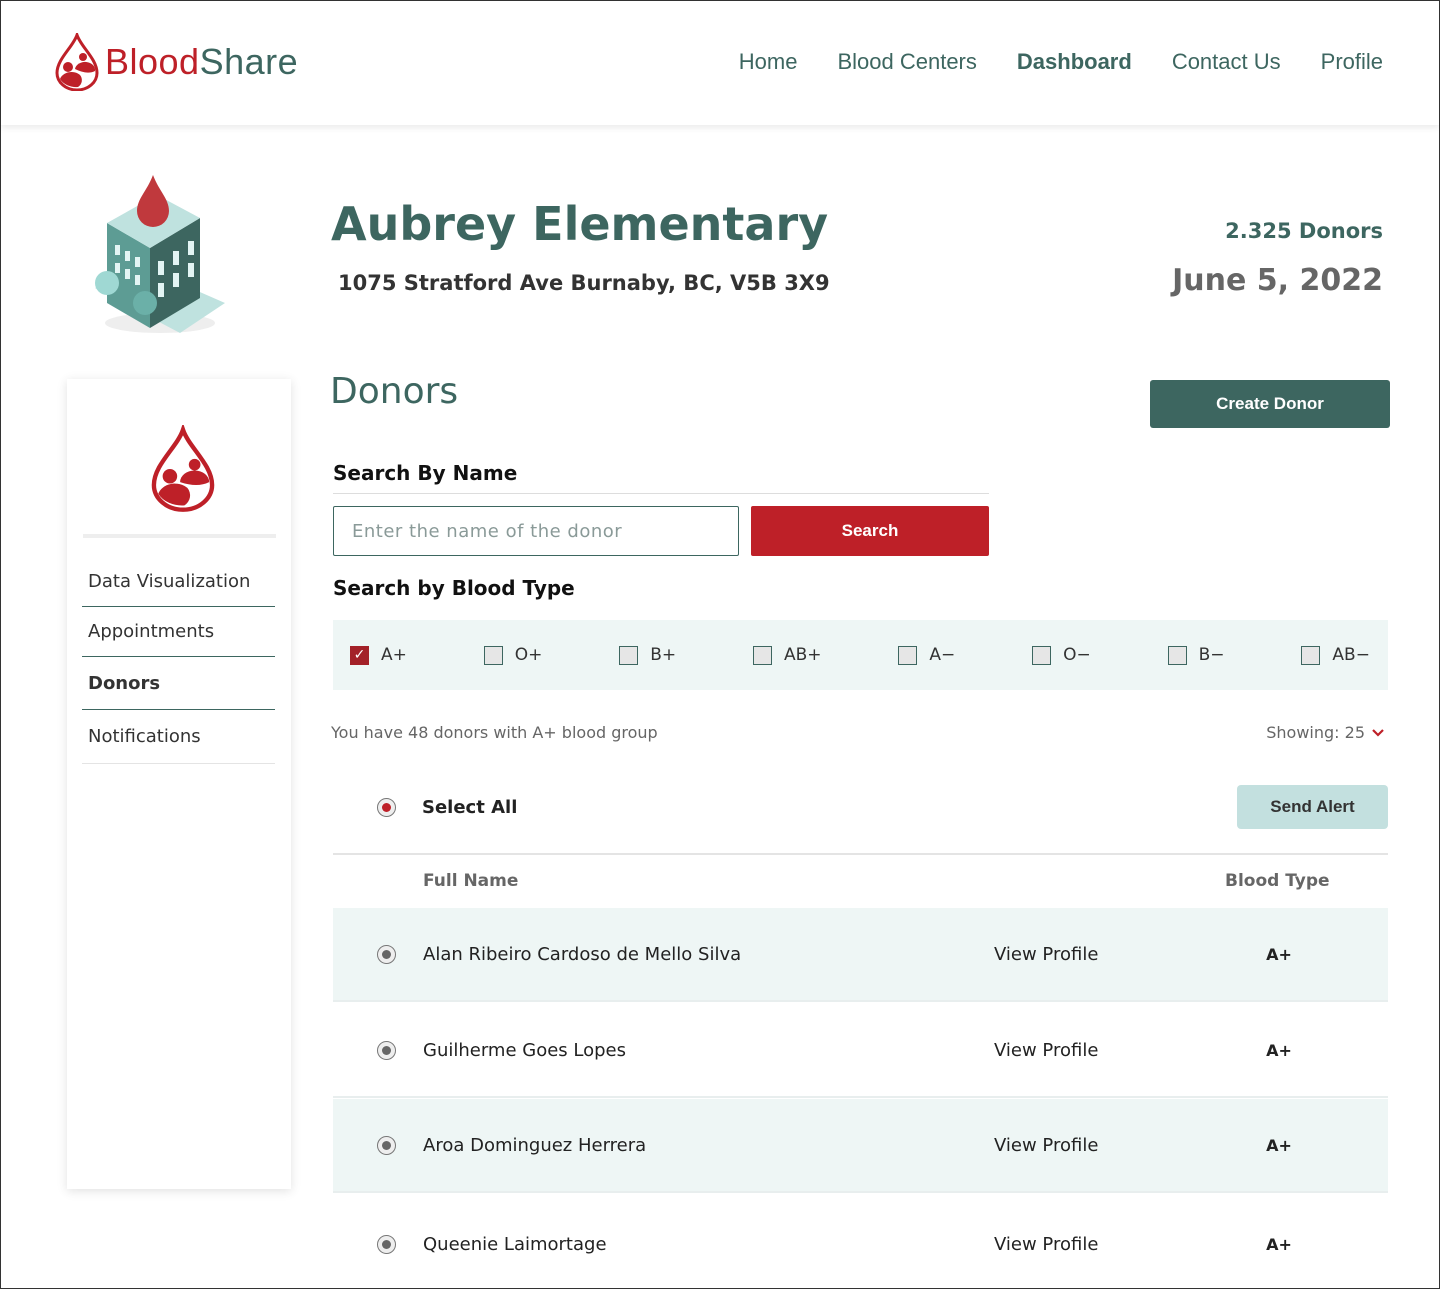  I want to click on blood-type-ab-pos: AB+, so click(787, 655).